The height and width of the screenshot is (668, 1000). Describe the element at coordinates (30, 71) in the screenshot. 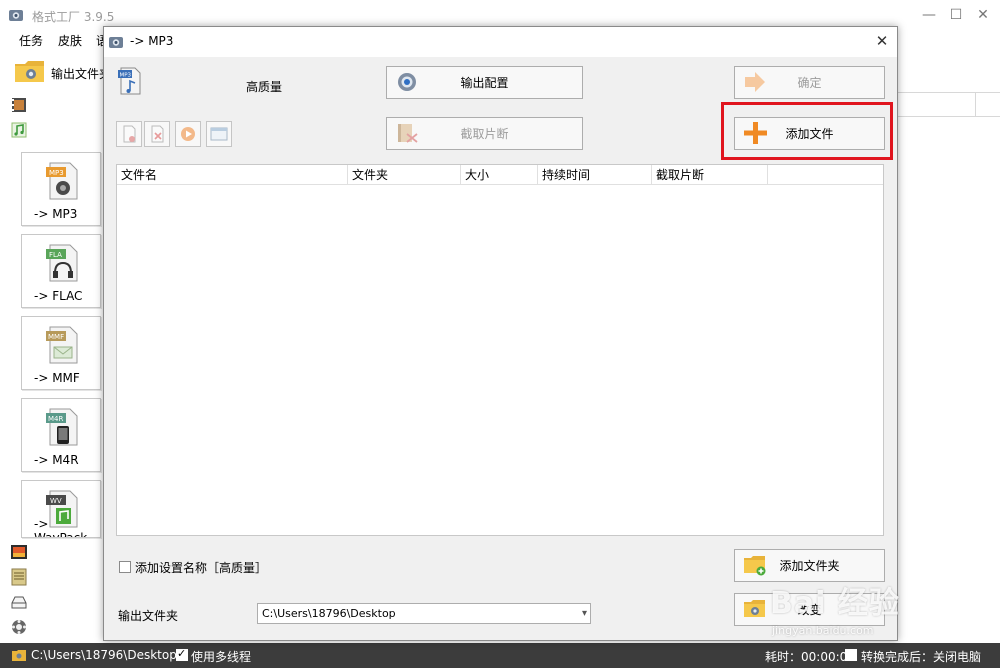

I see `output-folder-toolbar-icon` at that location.